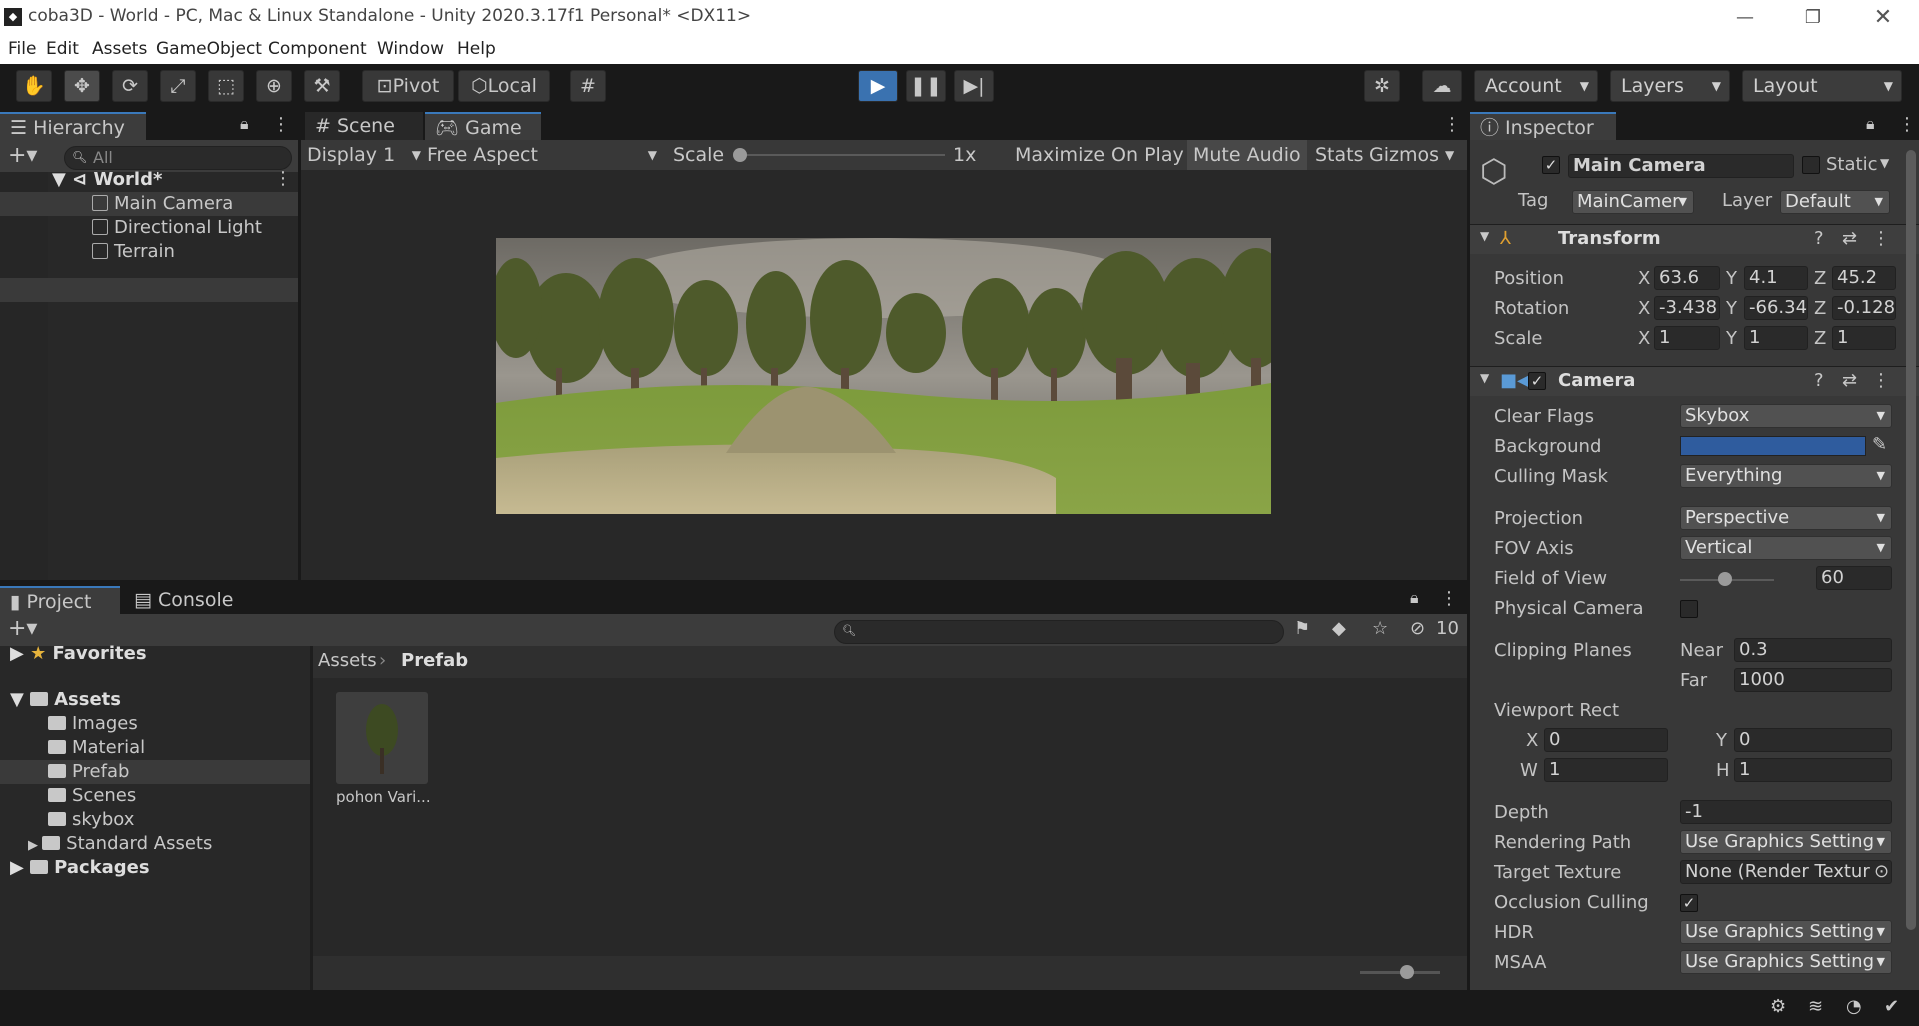 The width and height of the screenshot is (1919, 1026). What do you see at coordinates (1884, 163) in the screenshot?
I see `static-chevron-icon: ▼` at bounding box center [1884, 163].